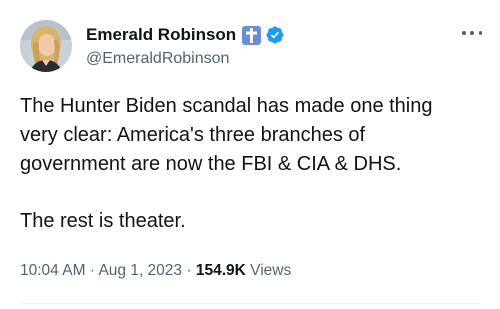  What do you see at coordinates (275, 35) in the screenshot?
I see `verified-check-icon` at bounding box center [275, 35].